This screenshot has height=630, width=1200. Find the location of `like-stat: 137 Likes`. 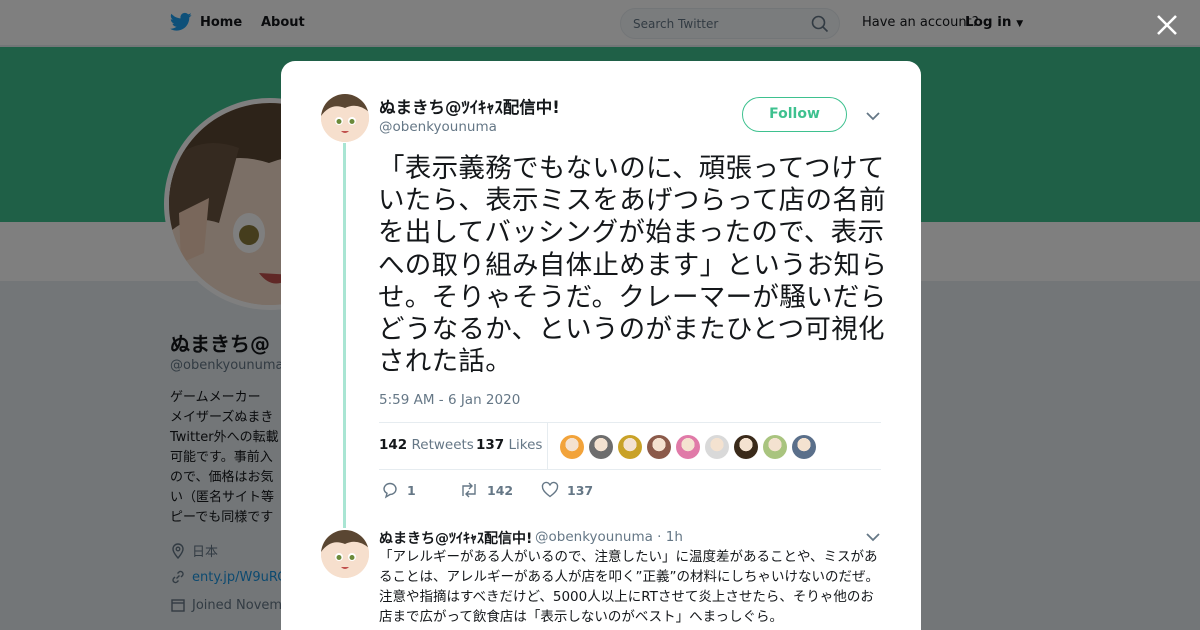

like-stat: 137 Likes is located at coordinates (509, 445).